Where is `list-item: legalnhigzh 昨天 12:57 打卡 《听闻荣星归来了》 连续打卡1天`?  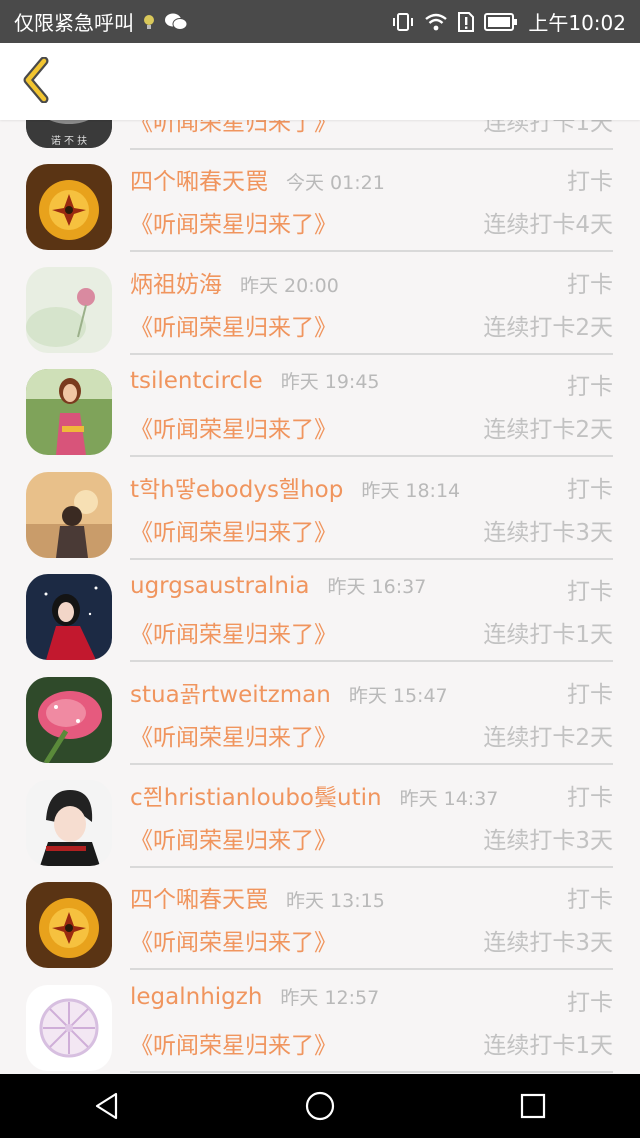
list-item: legalnhigzh 昨天 12:57 打卡 《听闻荣星归来了》 连续打卡1天 is located at coordinates (320, 1021).